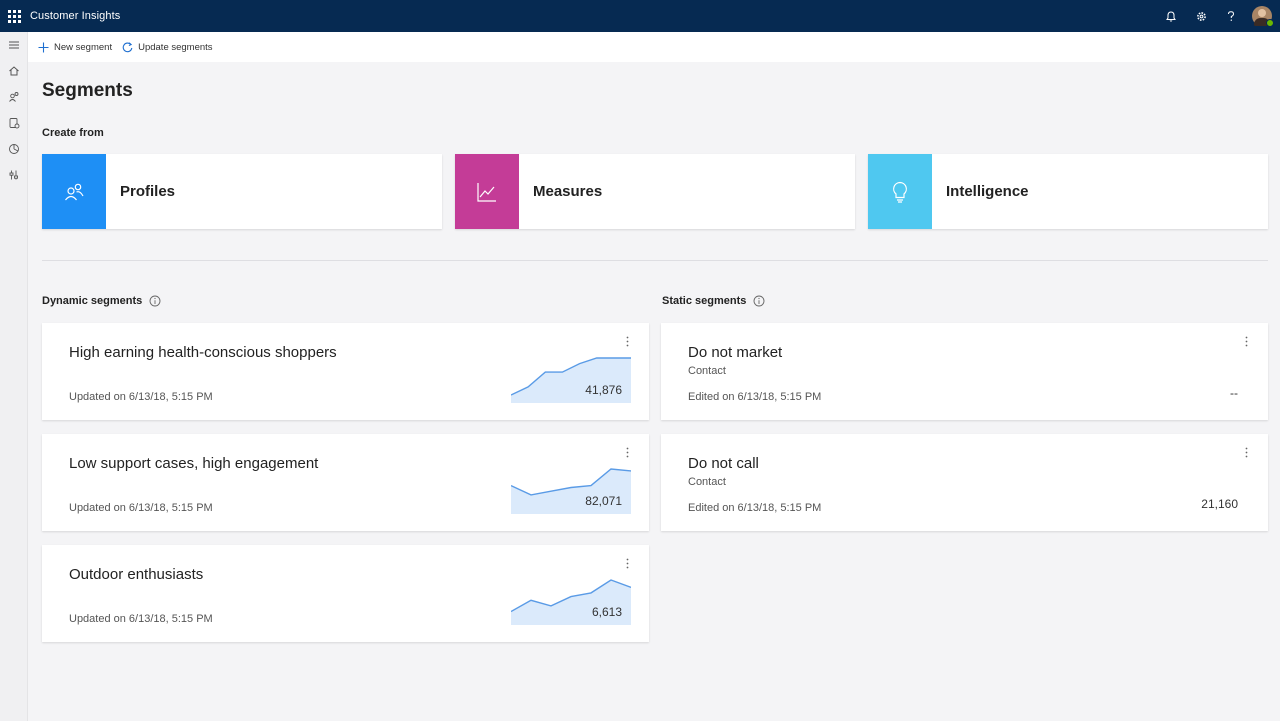 This screenshot has width=1280, height=721. I want to click on profiles-tile, so click(74, 191).